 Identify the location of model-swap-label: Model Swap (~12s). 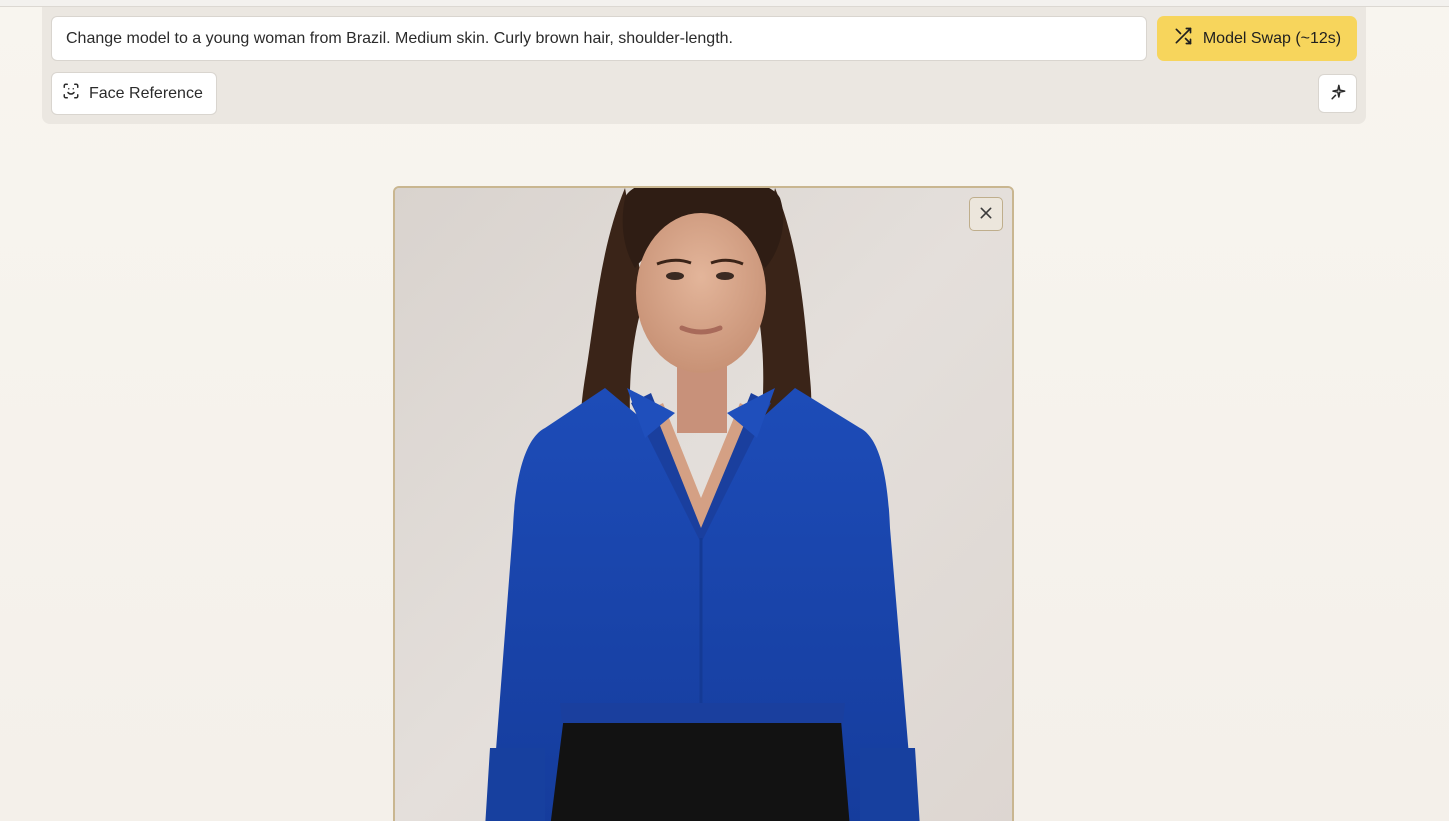
(1272, 38).